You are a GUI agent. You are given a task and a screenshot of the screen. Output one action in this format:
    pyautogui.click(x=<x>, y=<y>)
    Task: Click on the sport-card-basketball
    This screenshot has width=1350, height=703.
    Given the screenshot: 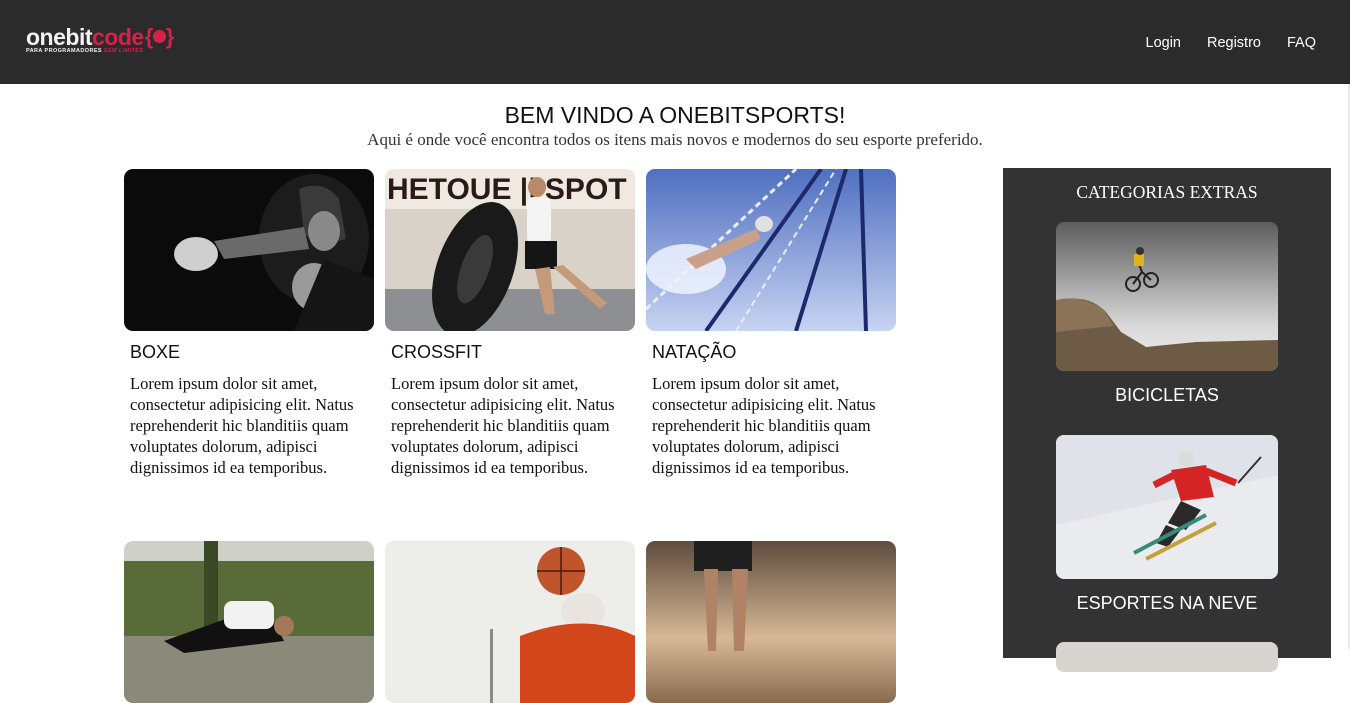 What is the action you would take?
    pyautogui.click(x=510, y=622)
    